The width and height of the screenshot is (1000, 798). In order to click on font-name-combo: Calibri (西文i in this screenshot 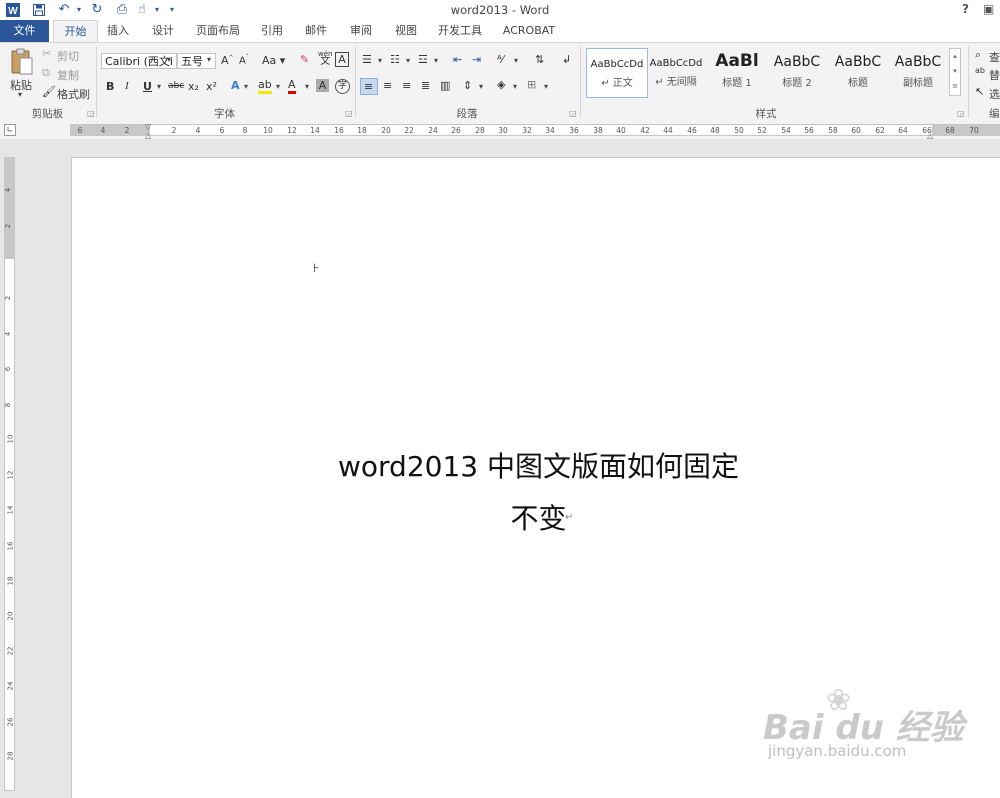, I will do `click(139, 61)`.